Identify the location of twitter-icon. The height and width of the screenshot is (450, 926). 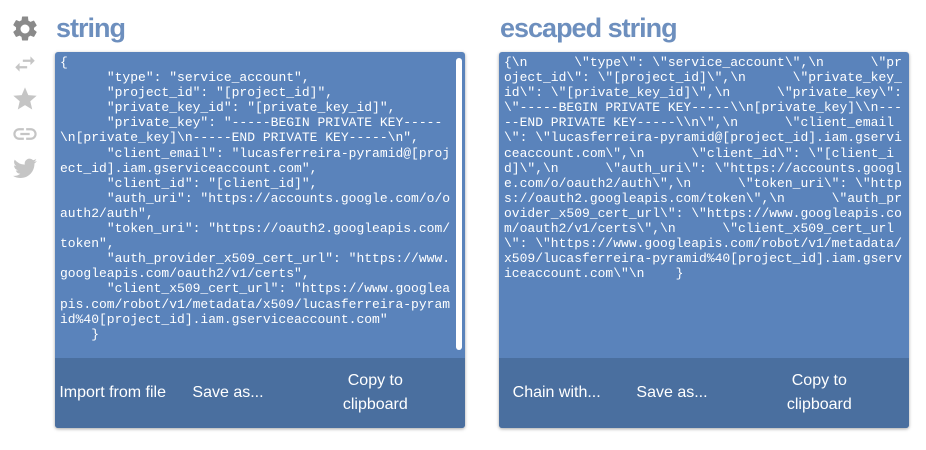
(25, 169).